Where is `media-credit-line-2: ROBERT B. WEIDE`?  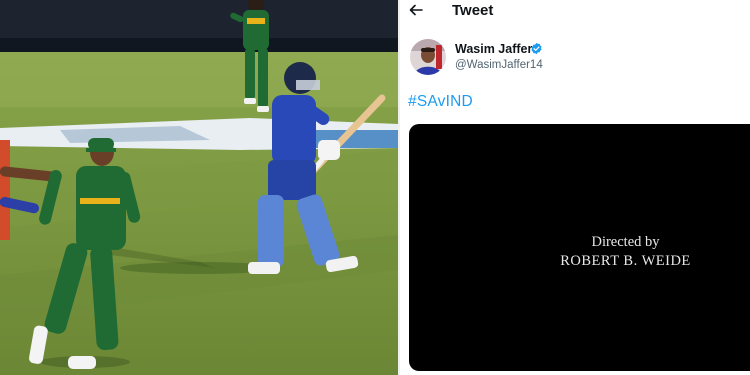
media-credit-line-2: ROBERT B. WEIDE is located at coordinates (625, 261).